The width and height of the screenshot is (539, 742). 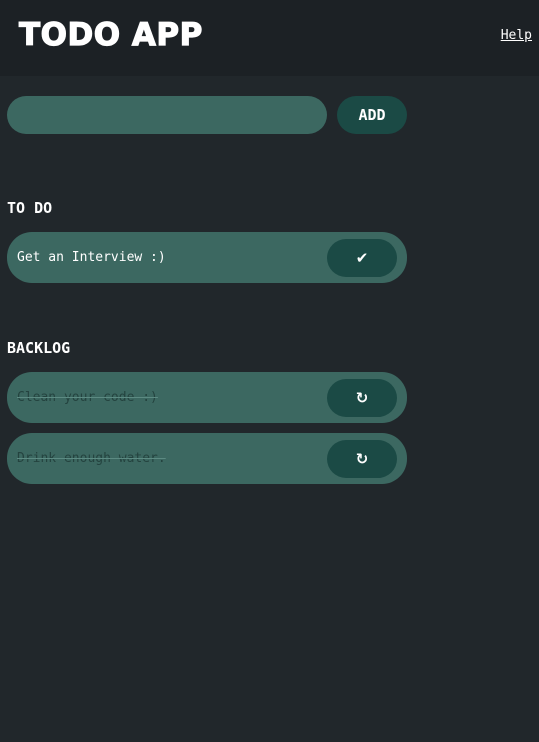 What do you see at coordinates (372, 115) in the screenshot?
I see `add-button: ADD` at bounding box center [372, 115].